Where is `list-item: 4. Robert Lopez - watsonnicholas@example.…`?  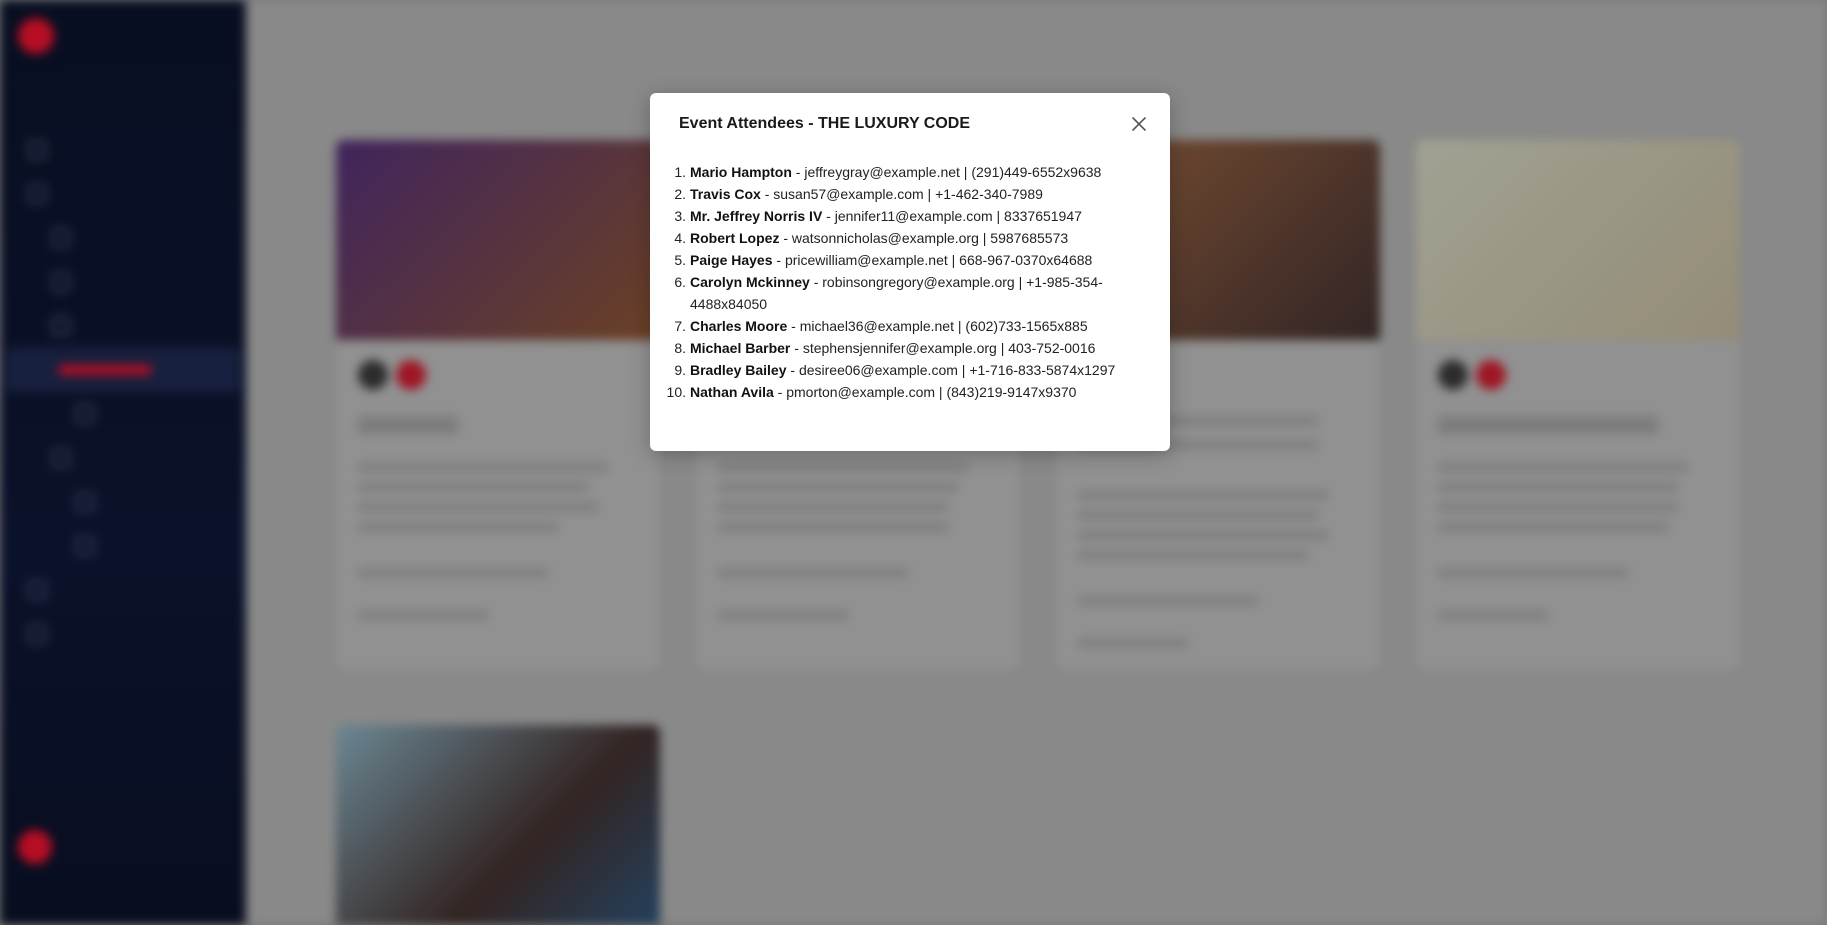 list-item: 4. Robert Lopez - watsonnicholas@example.… is located at coordinates (907, 238).